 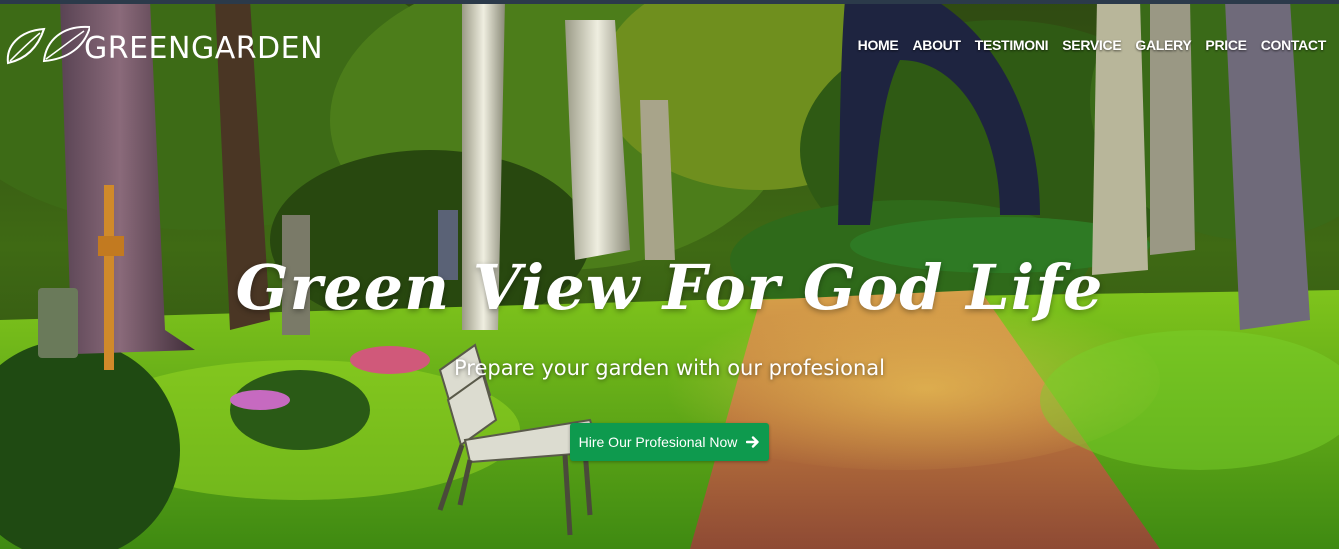 I want to click on hire-professional-button: Hire Our Profesional Now, so click(x=669, y=442).